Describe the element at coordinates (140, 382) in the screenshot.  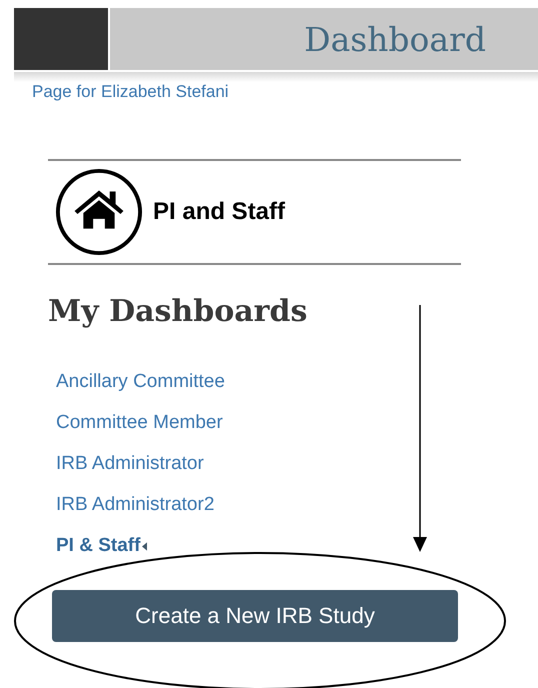
I see `dashboard-link: Ancillary Committee` at that location.